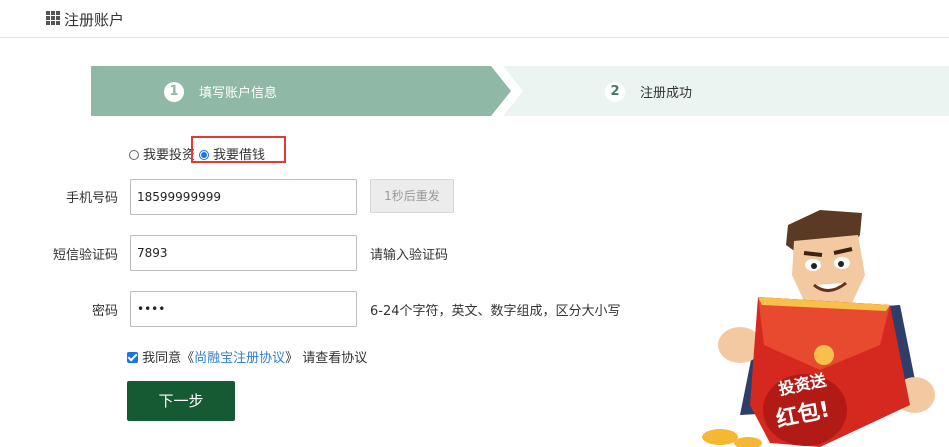  Describe the element at coordinates (243, 197) in the screenshot. I see `phone-input: 18599999999` at that location.